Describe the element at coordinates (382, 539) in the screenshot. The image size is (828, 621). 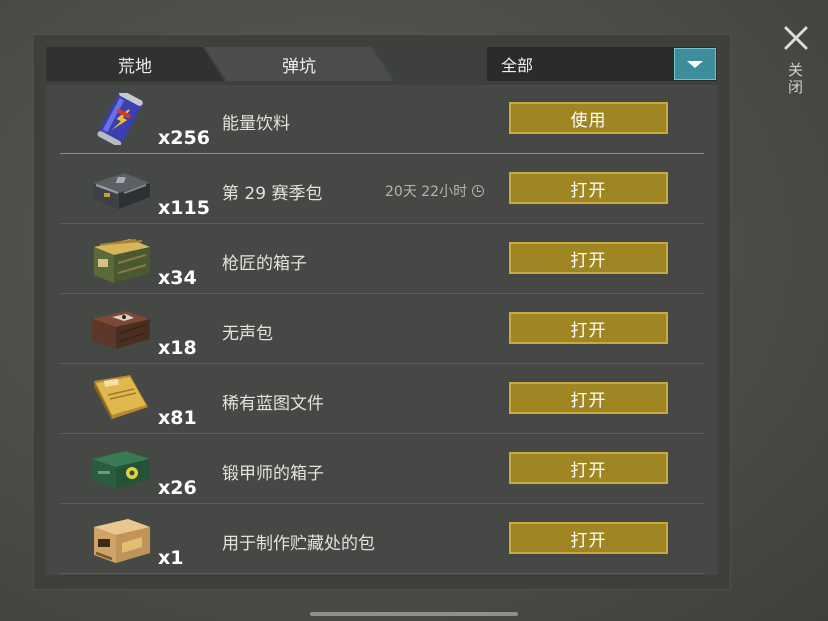
I see `list-item: x1 用于制作贮藏处的包 打开` at that location.